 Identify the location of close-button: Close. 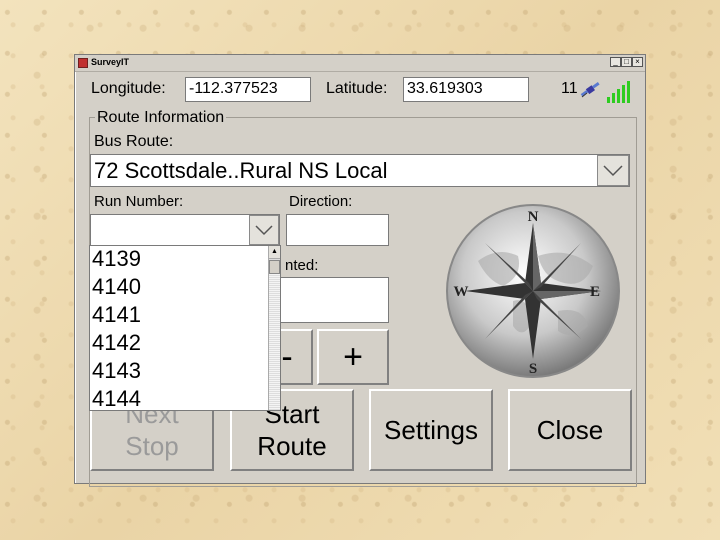
(570, 430).